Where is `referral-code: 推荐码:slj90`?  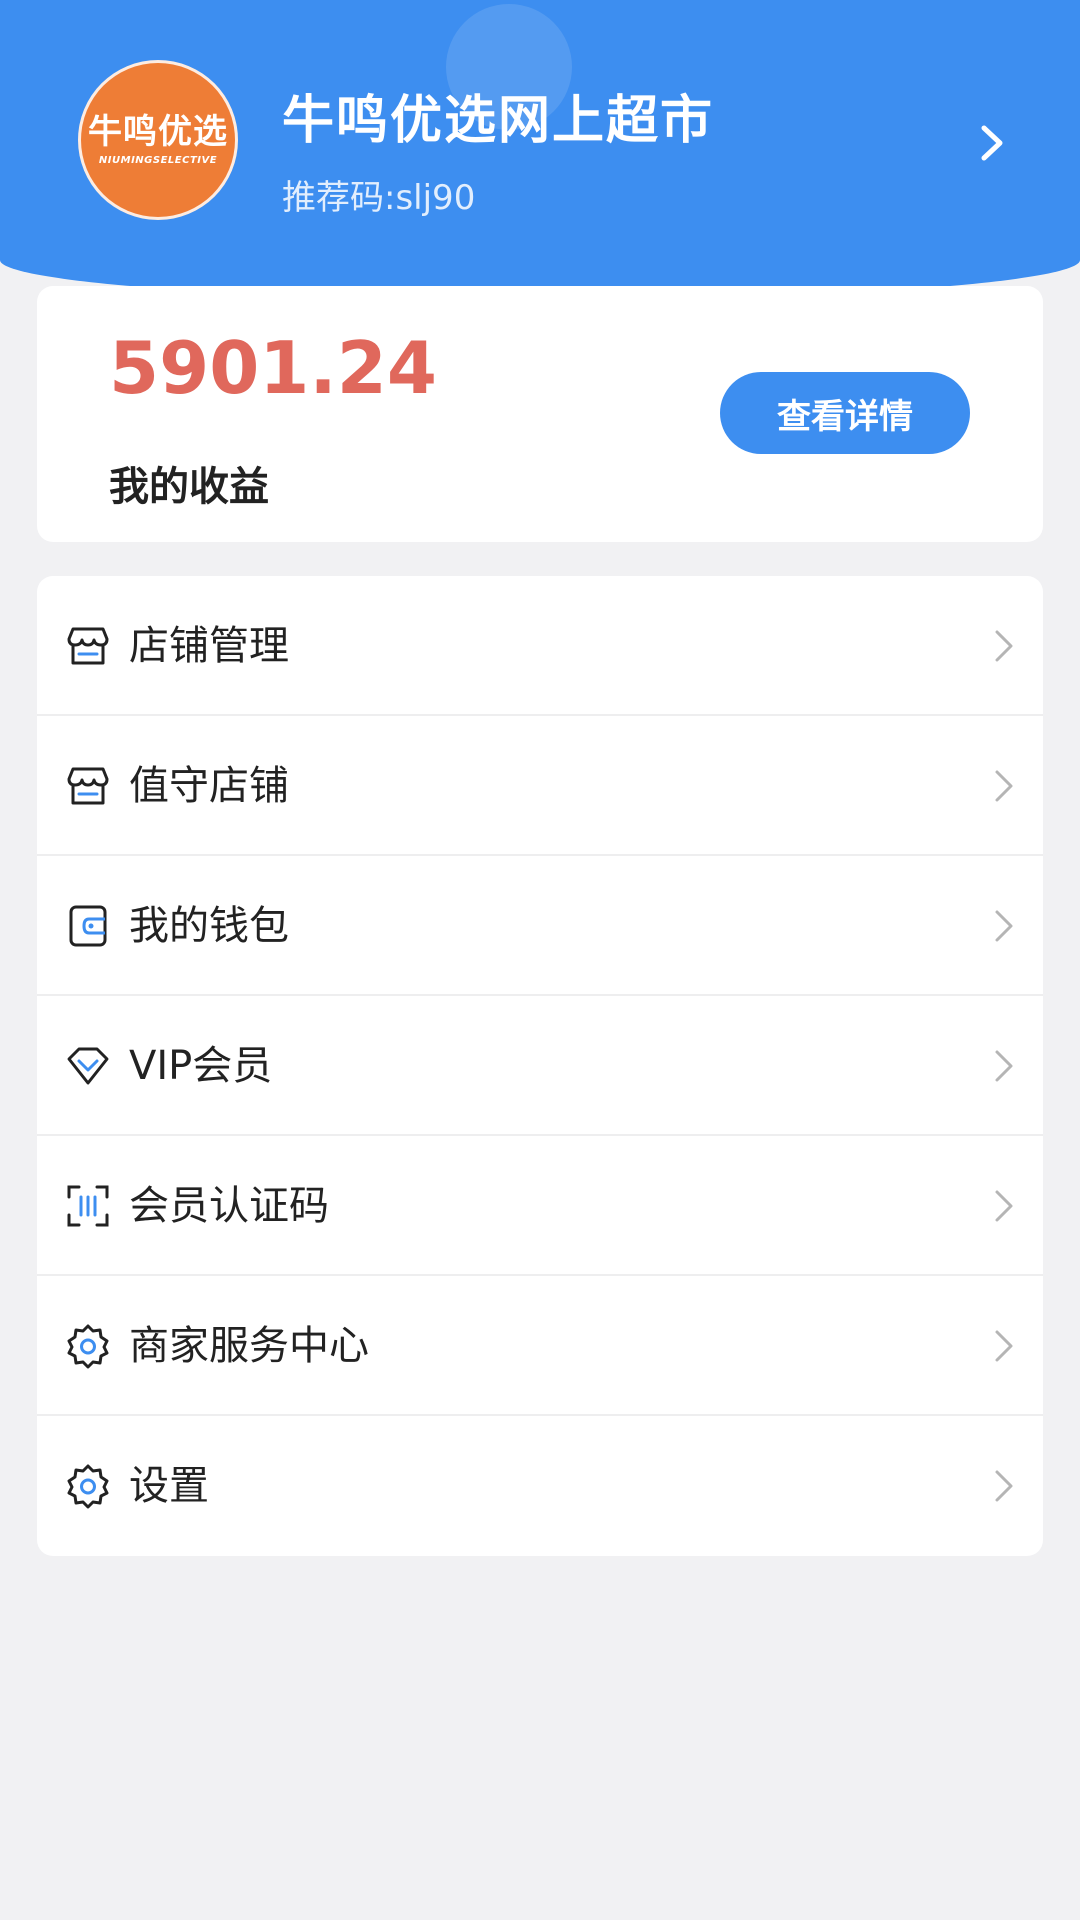
referral-code: 推荐码:slj90 is located at coordinates (379, 198).